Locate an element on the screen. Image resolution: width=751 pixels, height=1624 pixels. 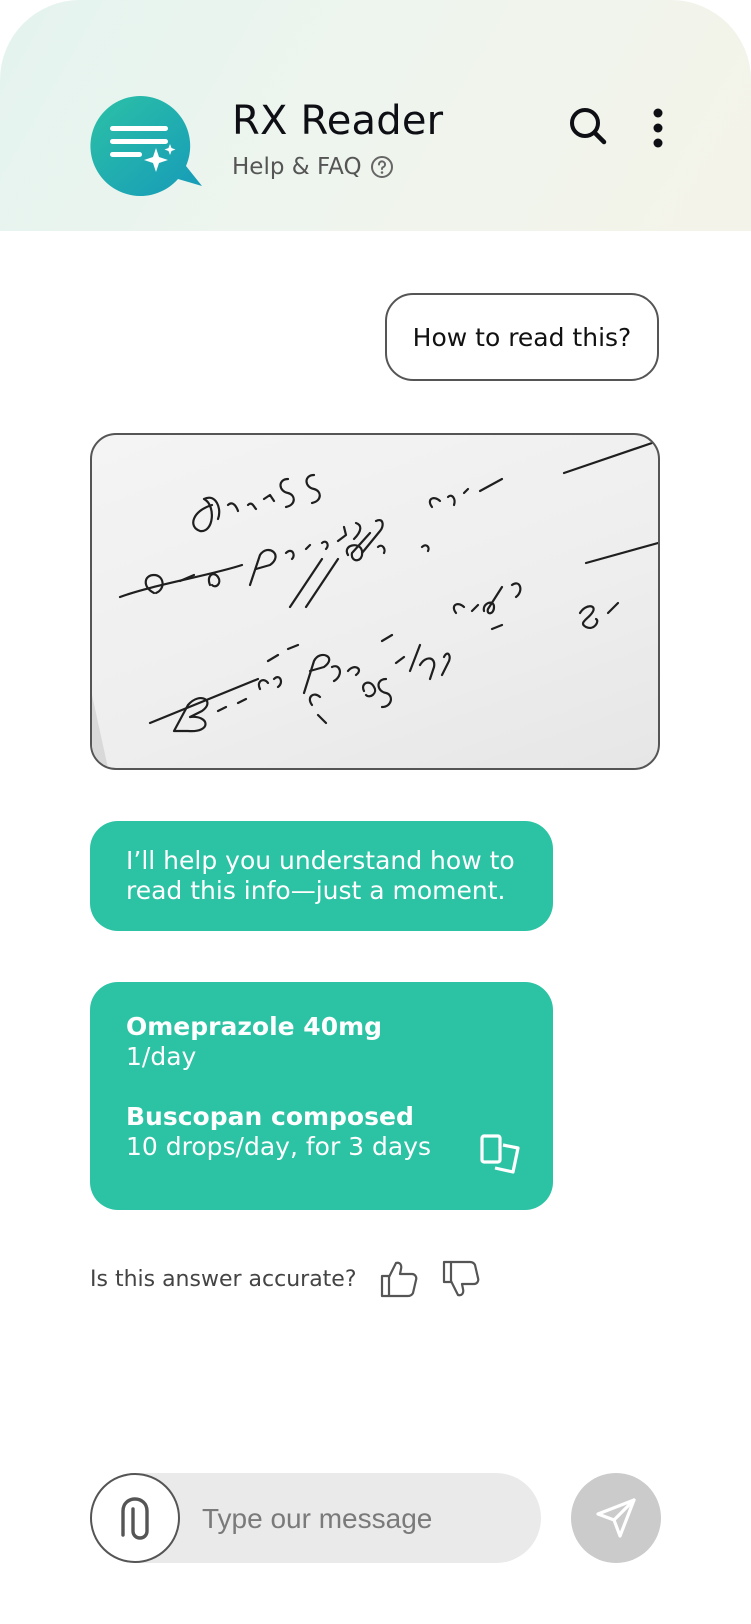
more-vertical-icon is located at coordinates (658, 128).